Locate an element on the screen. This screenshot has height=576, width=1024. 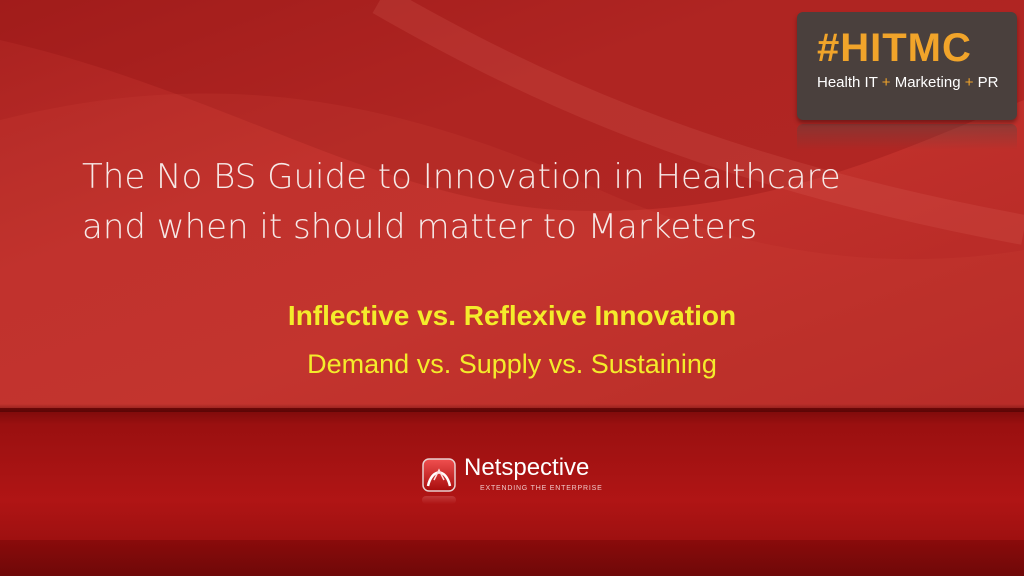
badge-sub-pr: PR is located at coordinates (988, 82).